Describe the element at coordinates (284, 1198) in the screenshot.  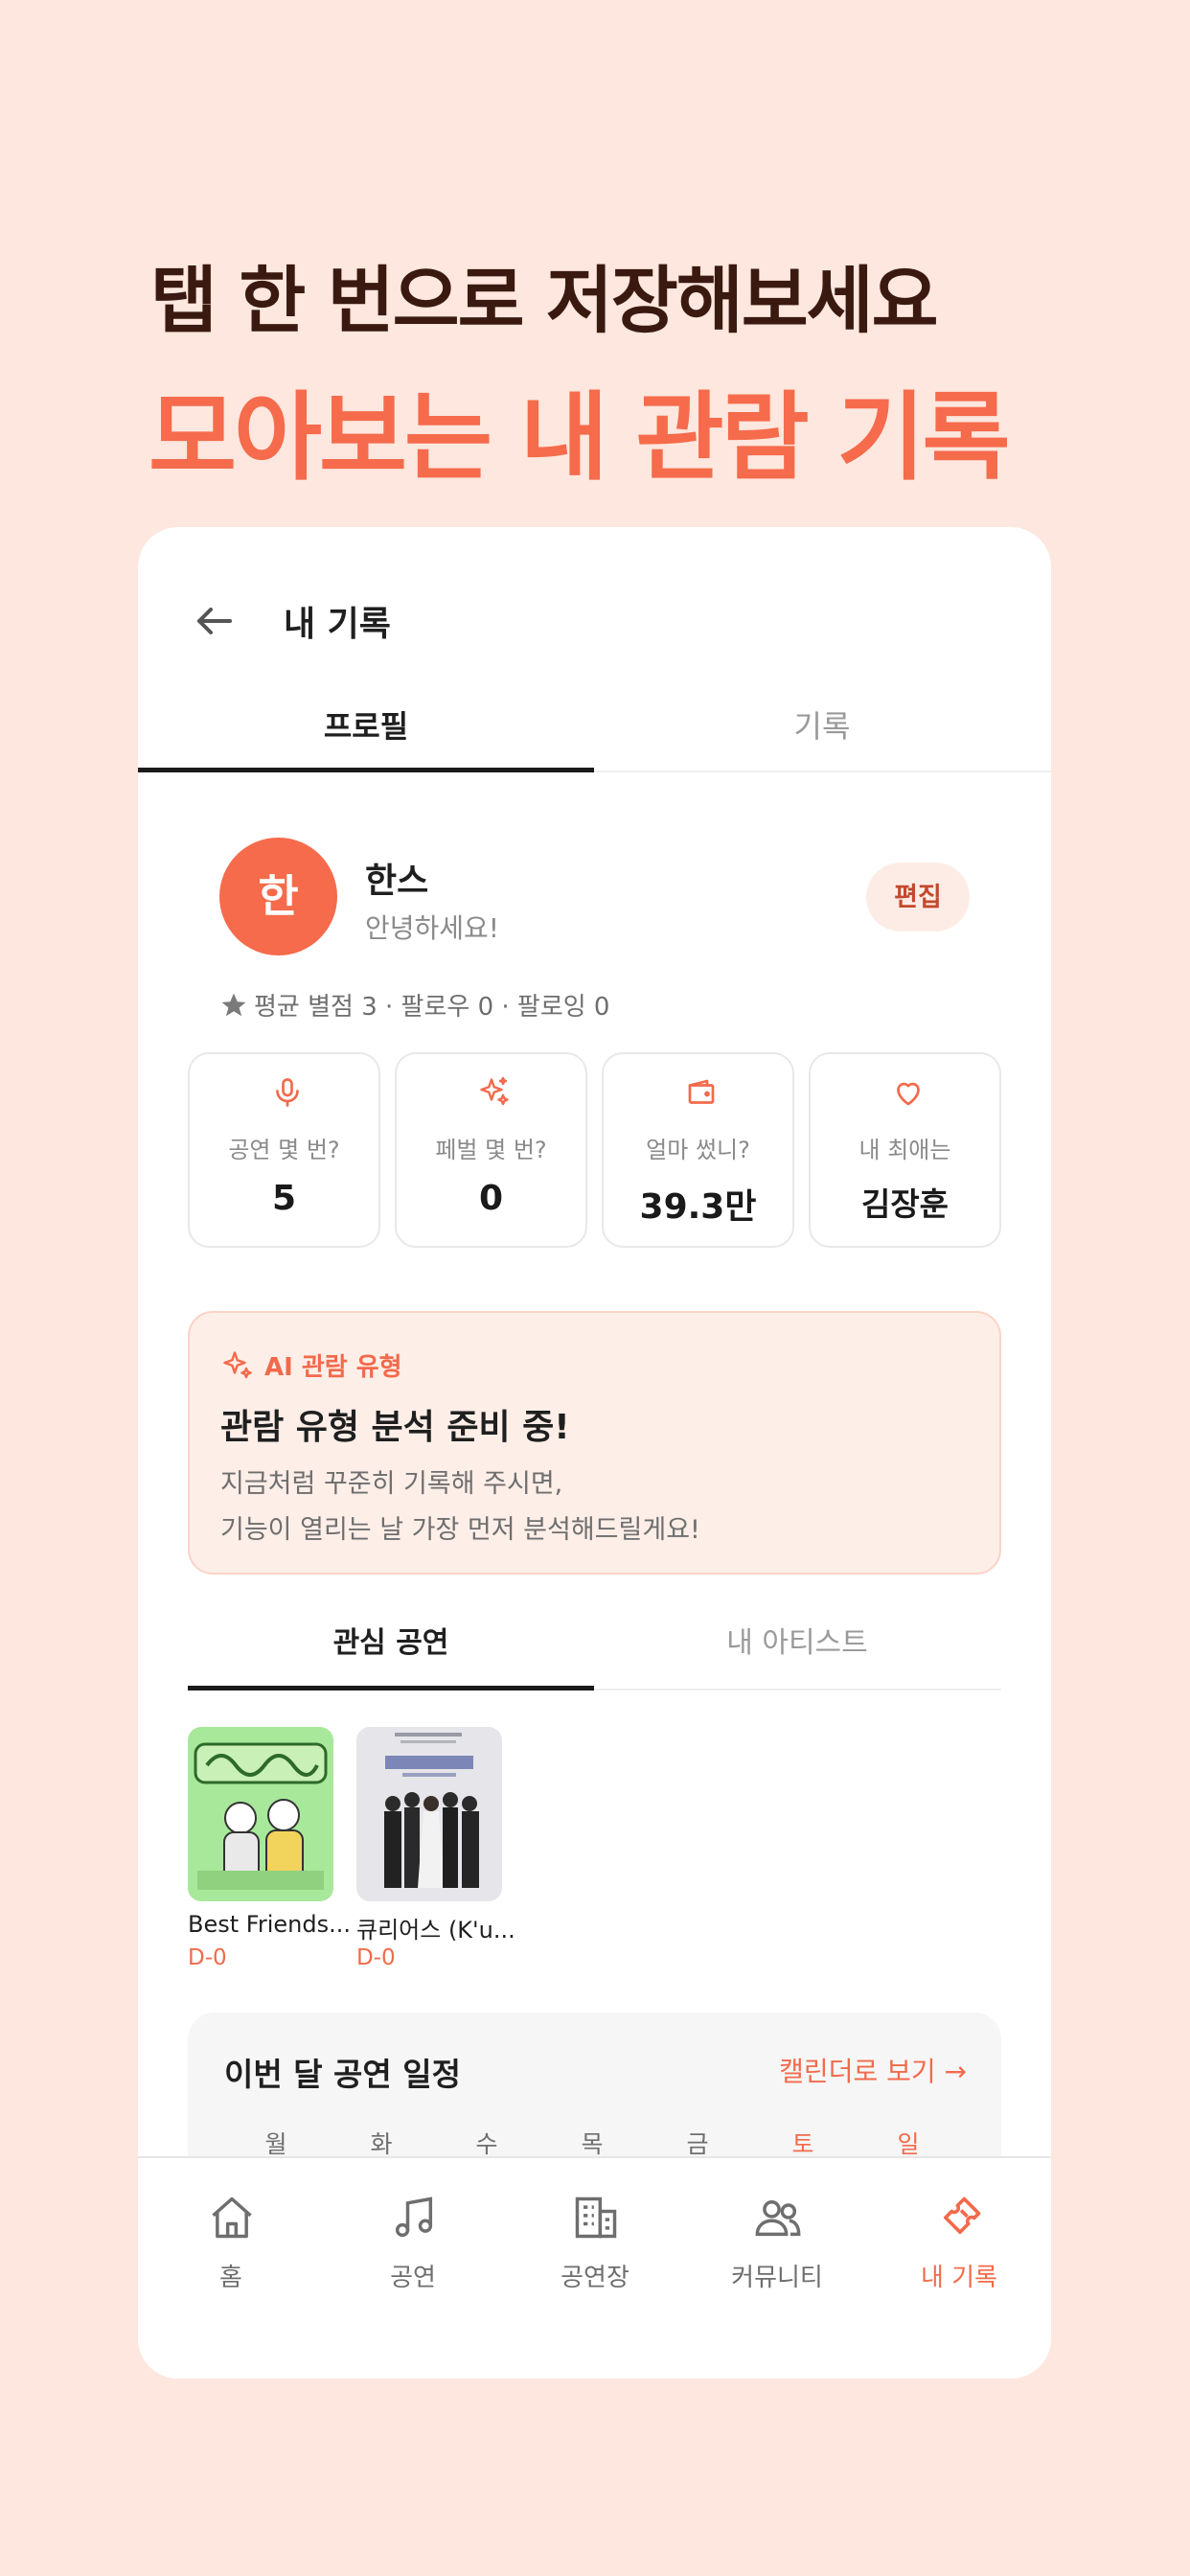
I see `stat-value: 5` at that location.